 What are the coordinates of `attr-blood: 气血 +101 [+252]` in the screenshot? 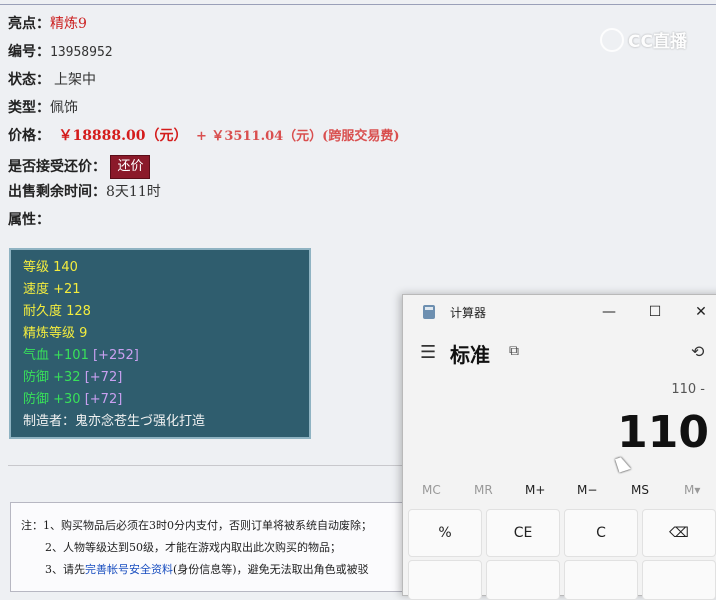 It's located at (160, 356).